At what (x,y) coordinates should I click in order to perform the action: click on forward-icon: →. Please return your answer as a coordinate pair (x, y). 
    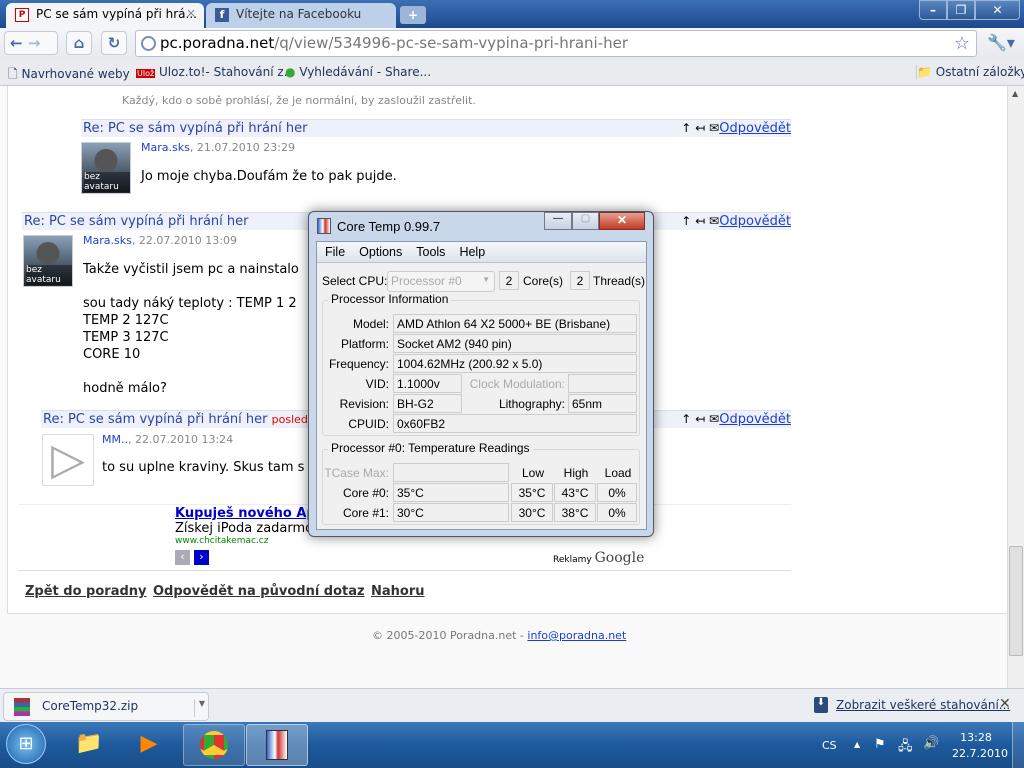
    Looking at the image, I should click on (34, 43).